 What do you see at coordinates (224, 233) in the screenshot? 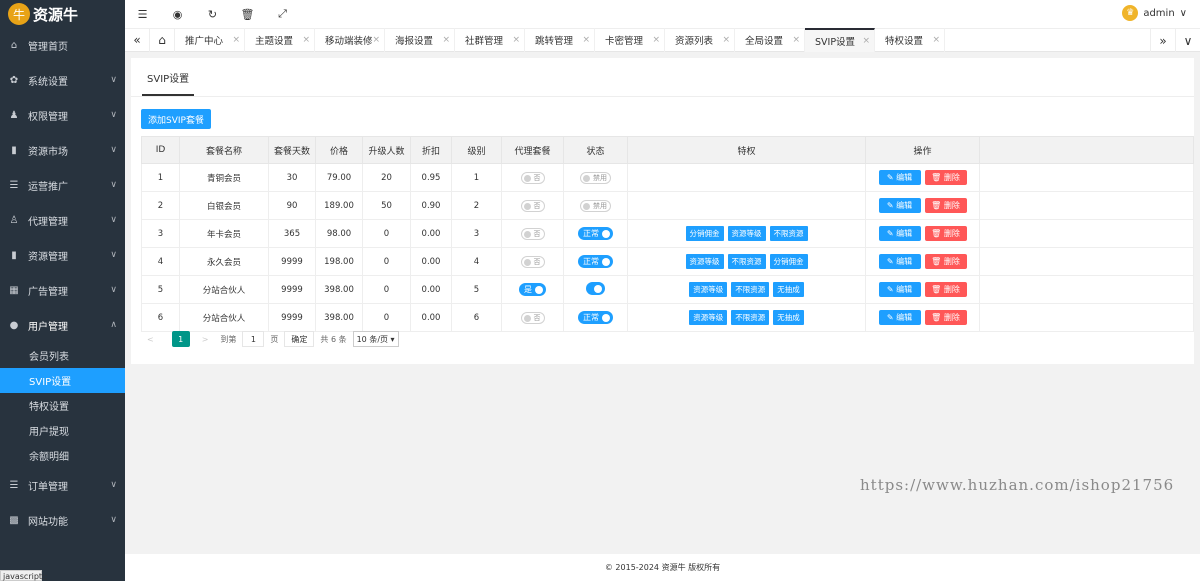
I see `cell-name: 年卡会员` at bounding box center [224, 233].